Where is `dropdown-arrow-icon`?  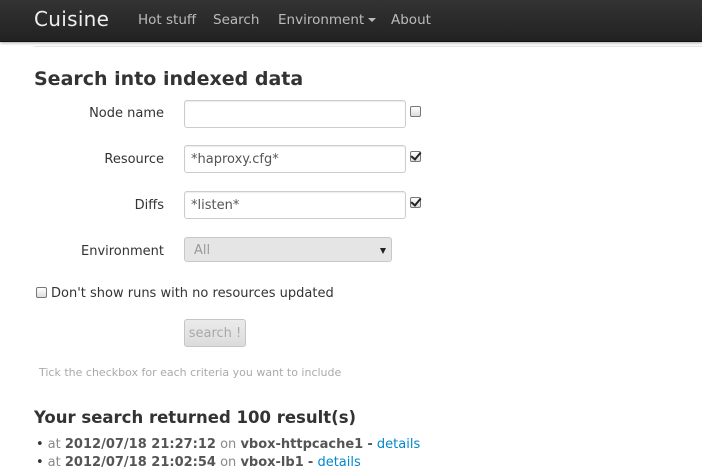
dropdown-arrow-icon is located at coordinates (383, 251).